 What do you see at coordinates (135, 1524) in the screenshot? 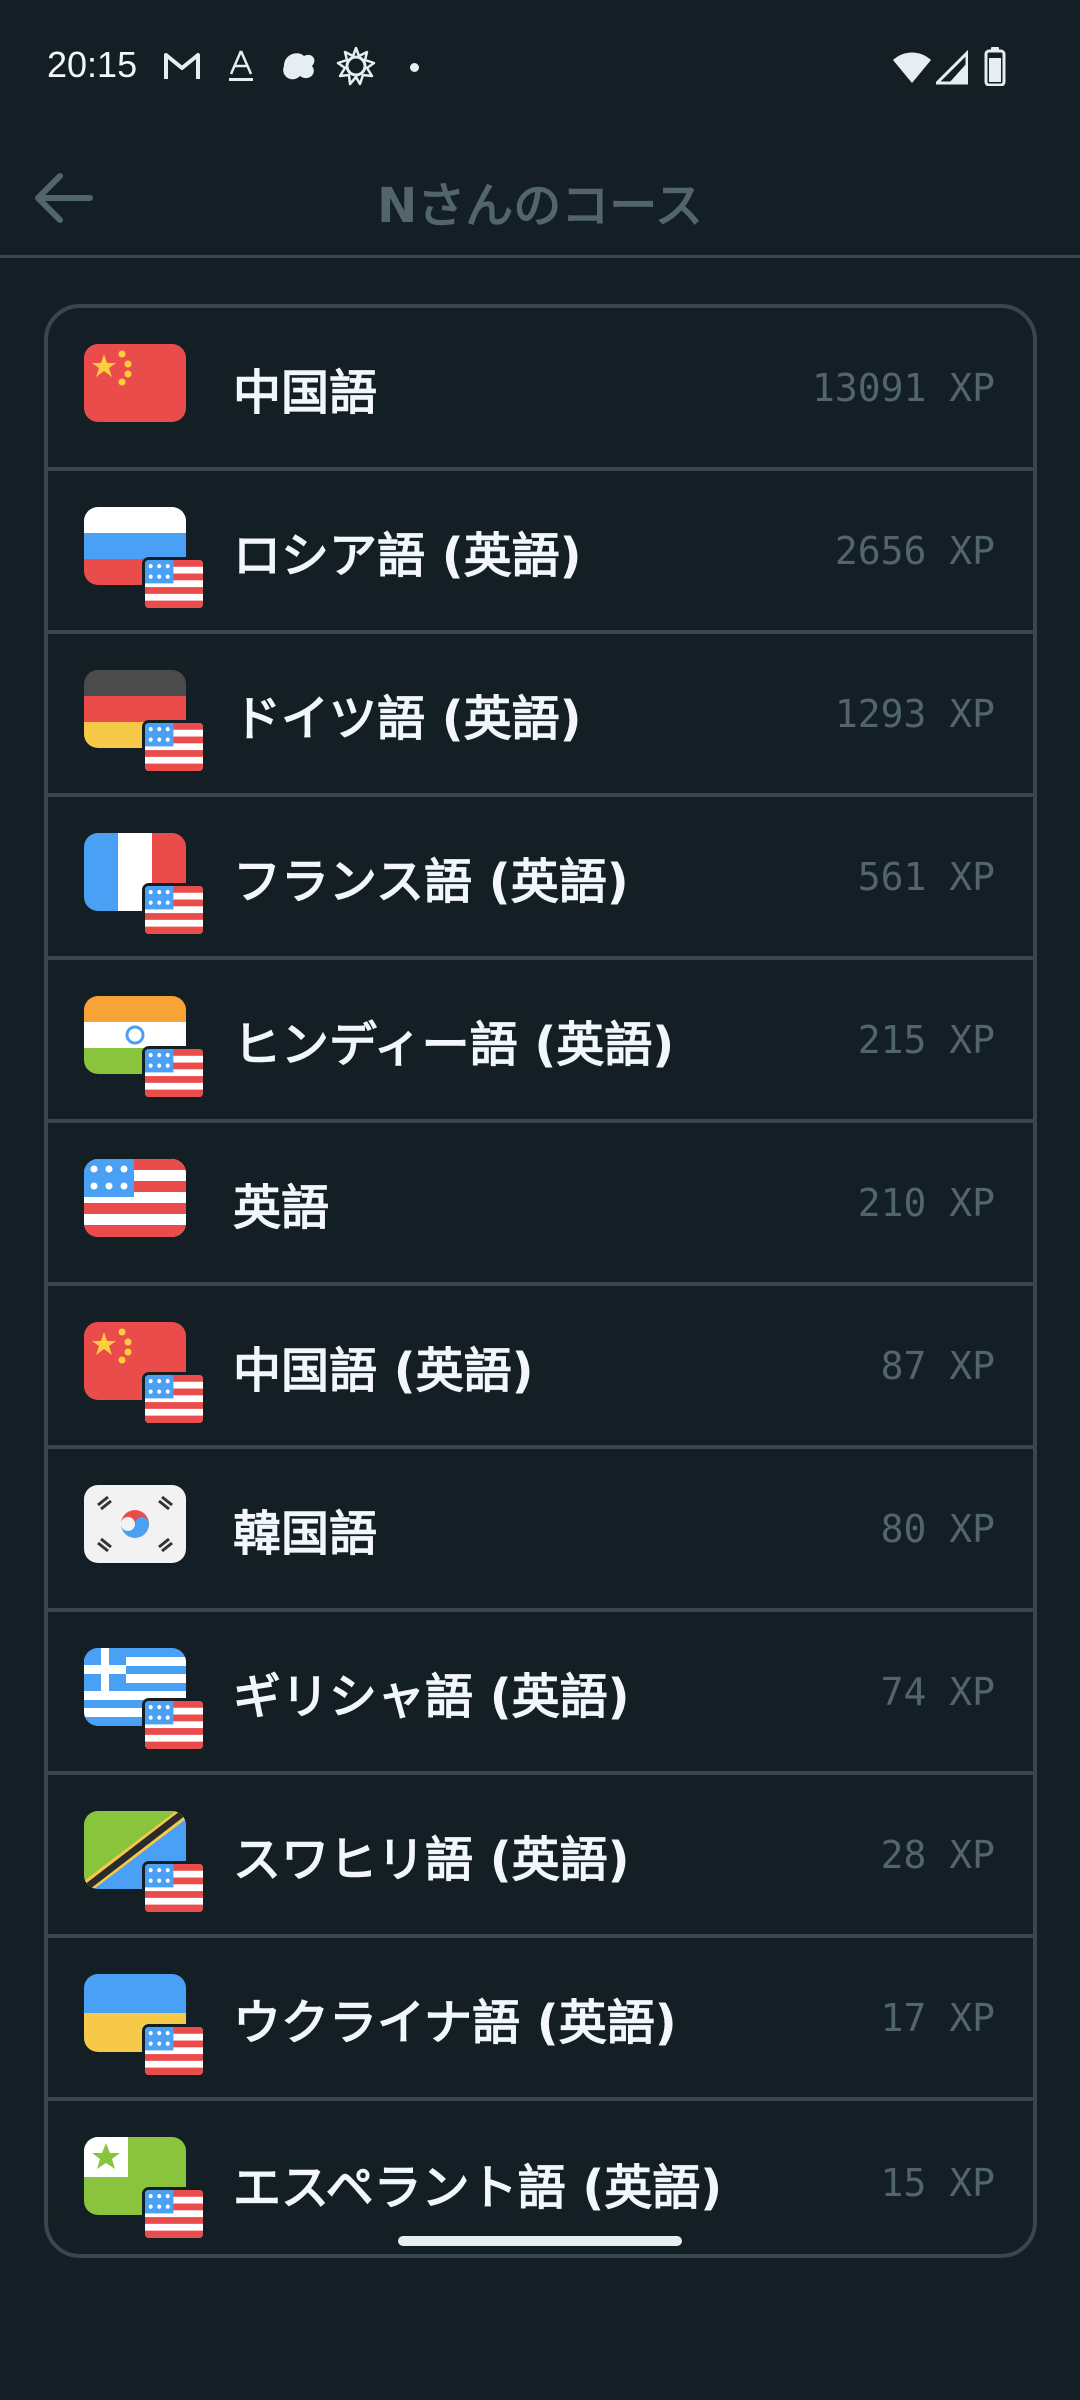
I see `korea-flag-icon` at bounding box center [135, 1524].